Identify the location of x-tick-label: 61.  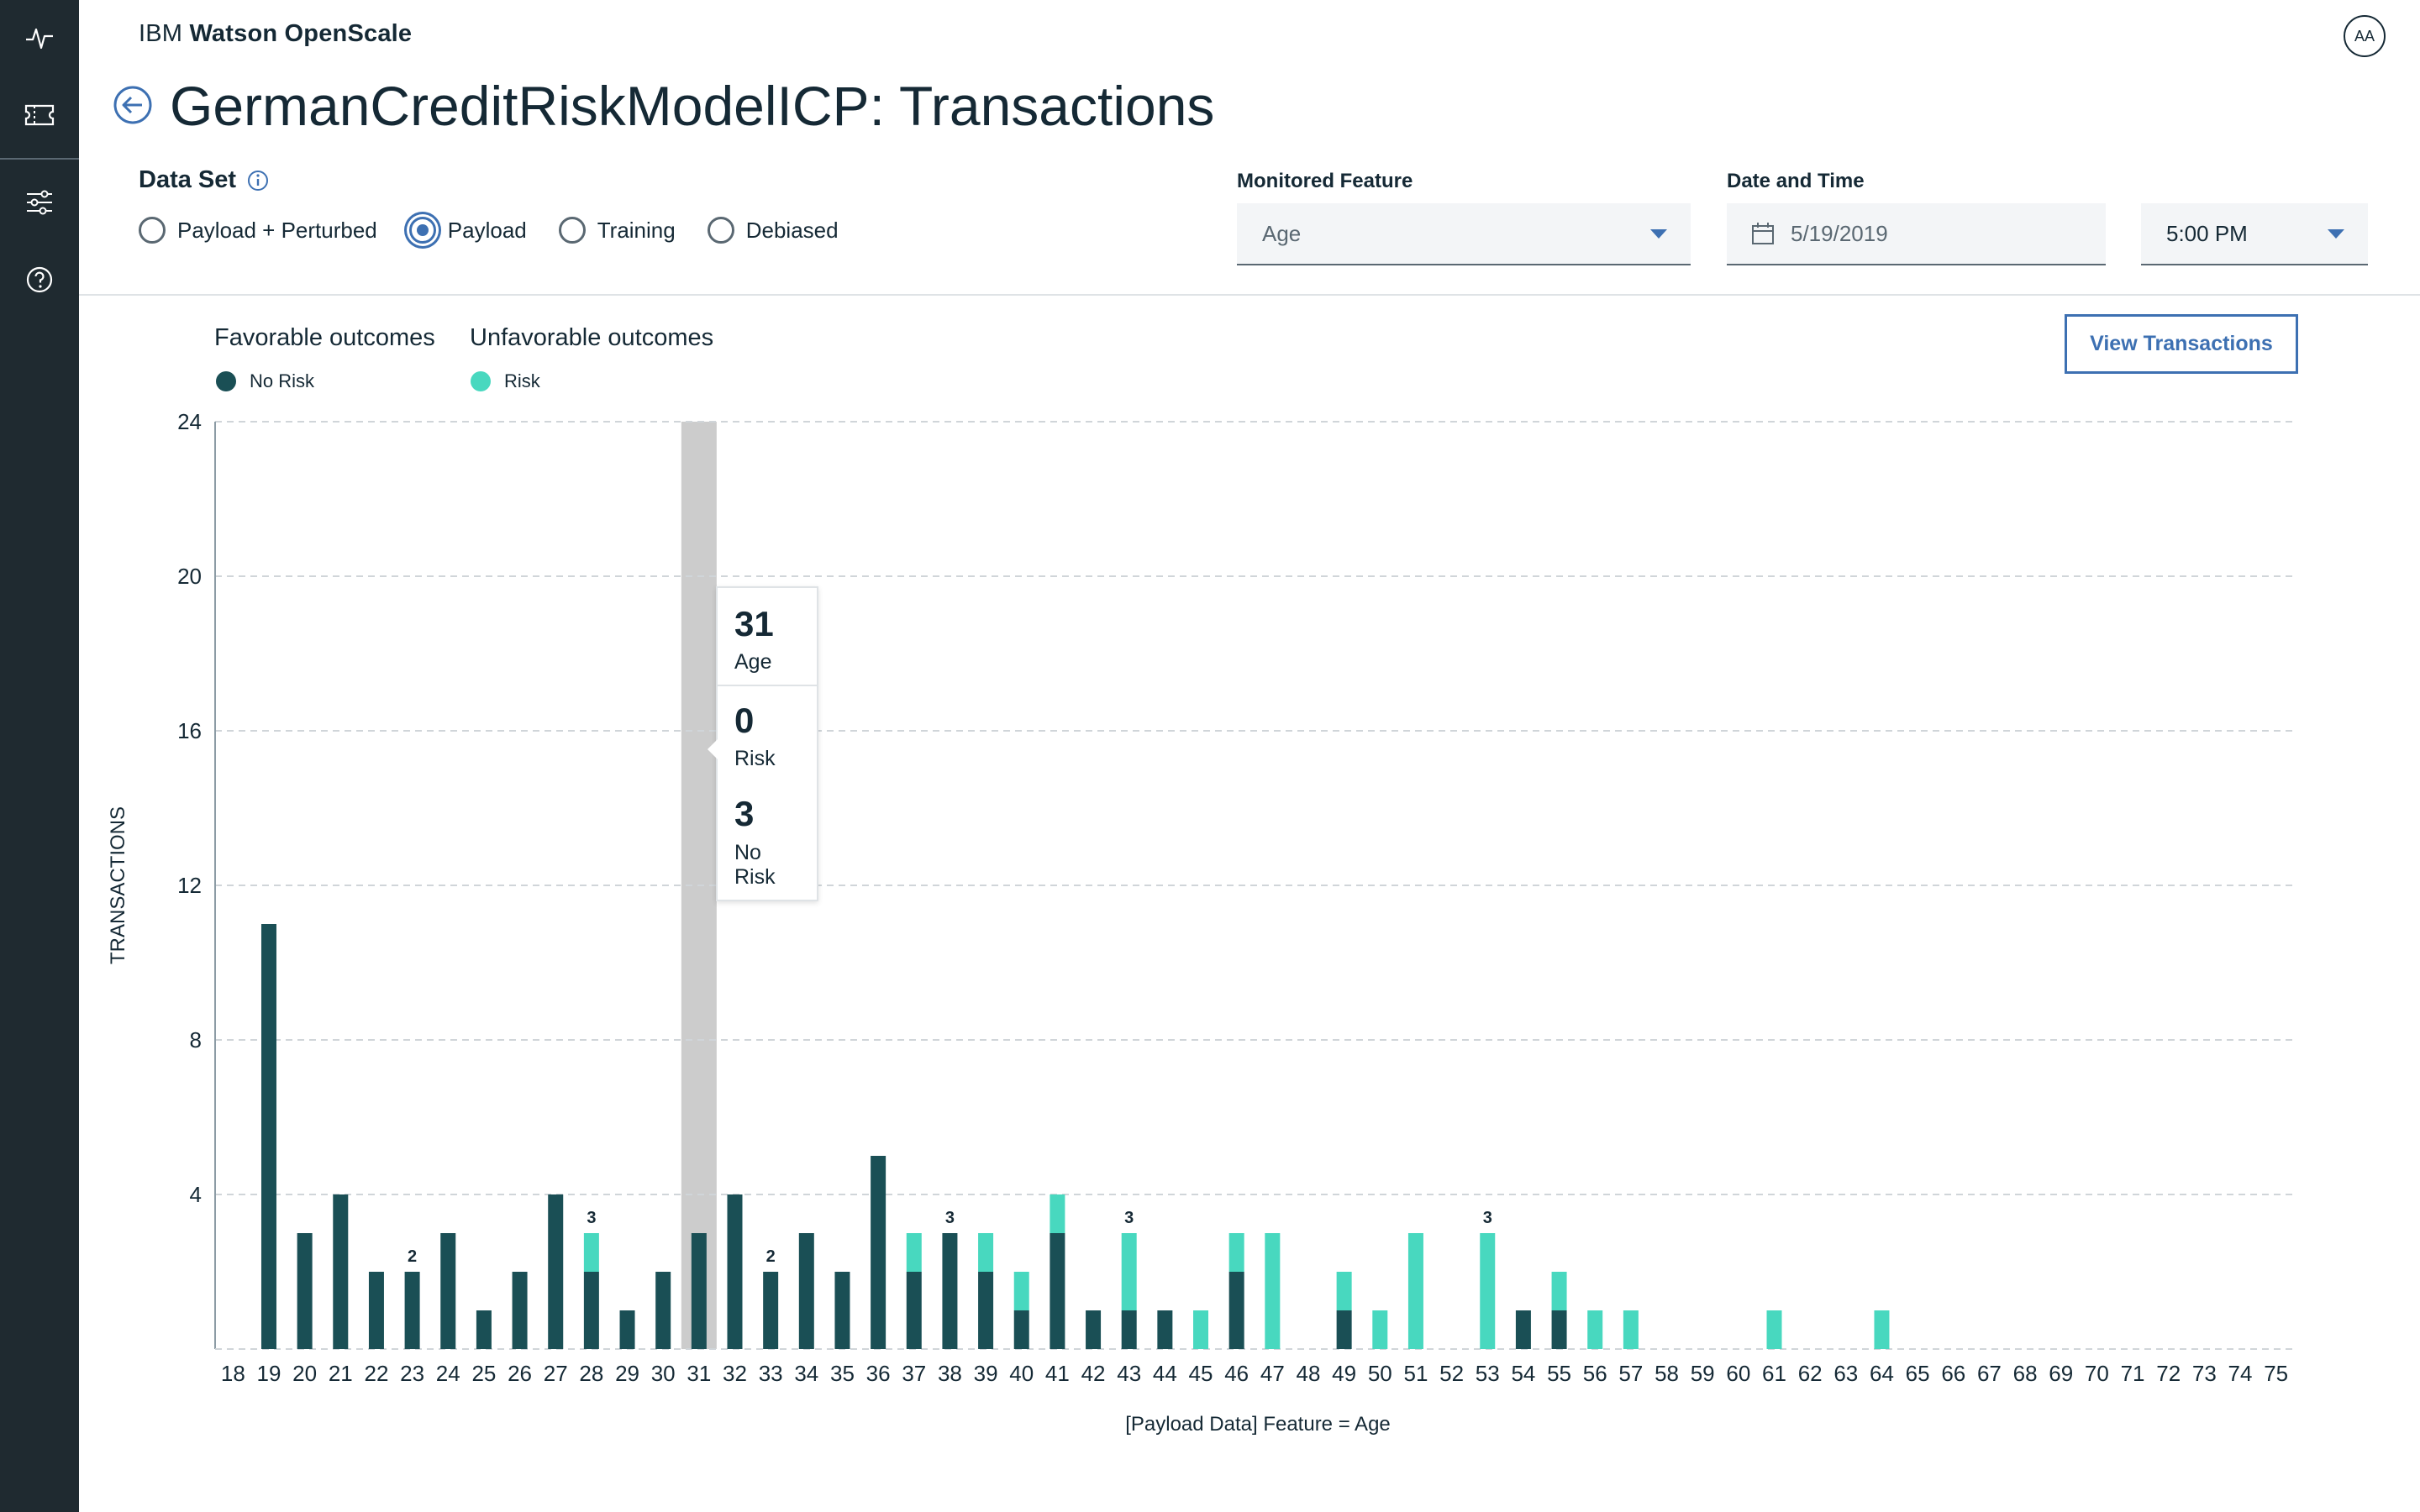
(1774, 1373).